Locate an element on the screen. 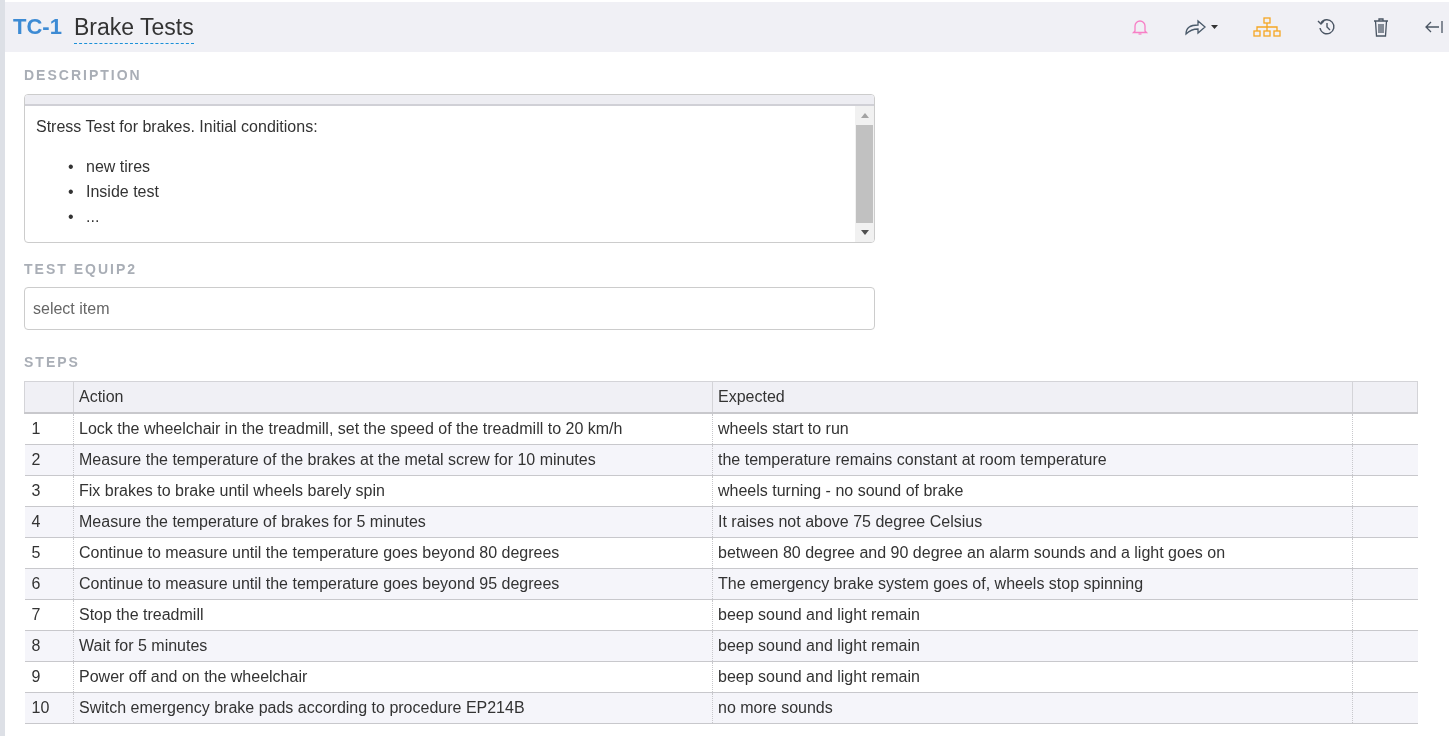 Image resolution: width=1449 pixels, height=736 pixels. list-item: Inside test is located at coordinates (122, 192).